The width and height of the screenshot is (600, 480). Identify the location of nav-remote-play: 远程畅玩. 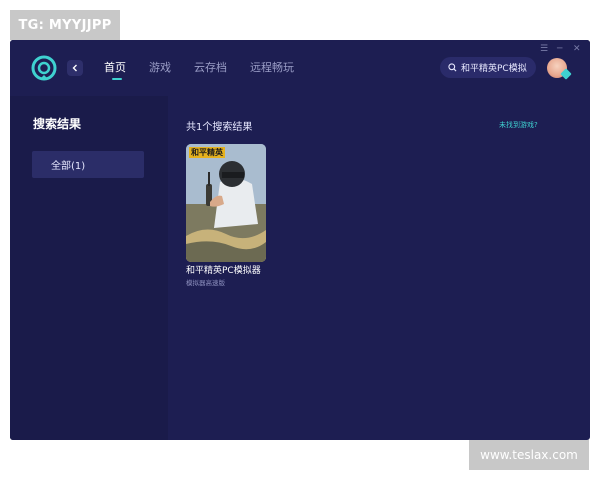
(272, 68).